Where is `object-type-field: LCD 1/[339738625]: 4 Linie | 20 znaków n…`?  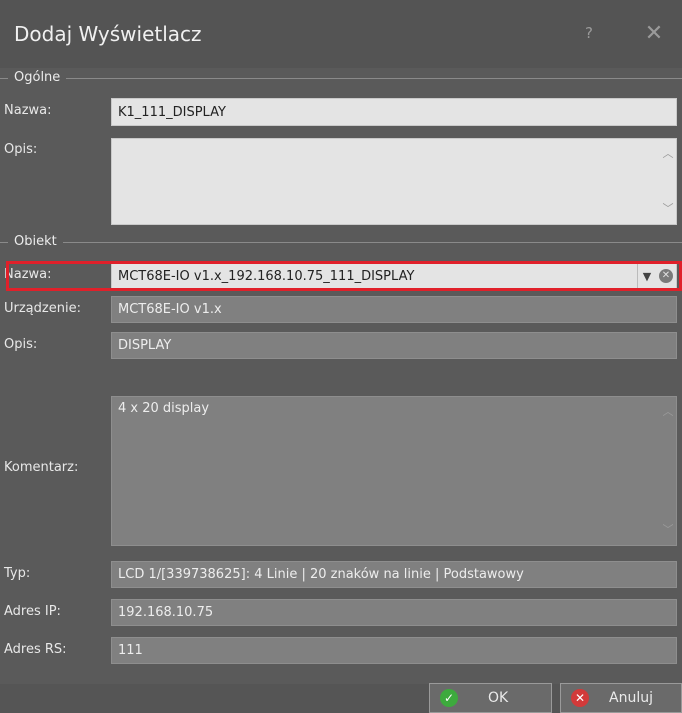 object-type-field: LCD 1/[339738625]: 4 Linie | 20 znaków n… is located at coordinates (394, 574).